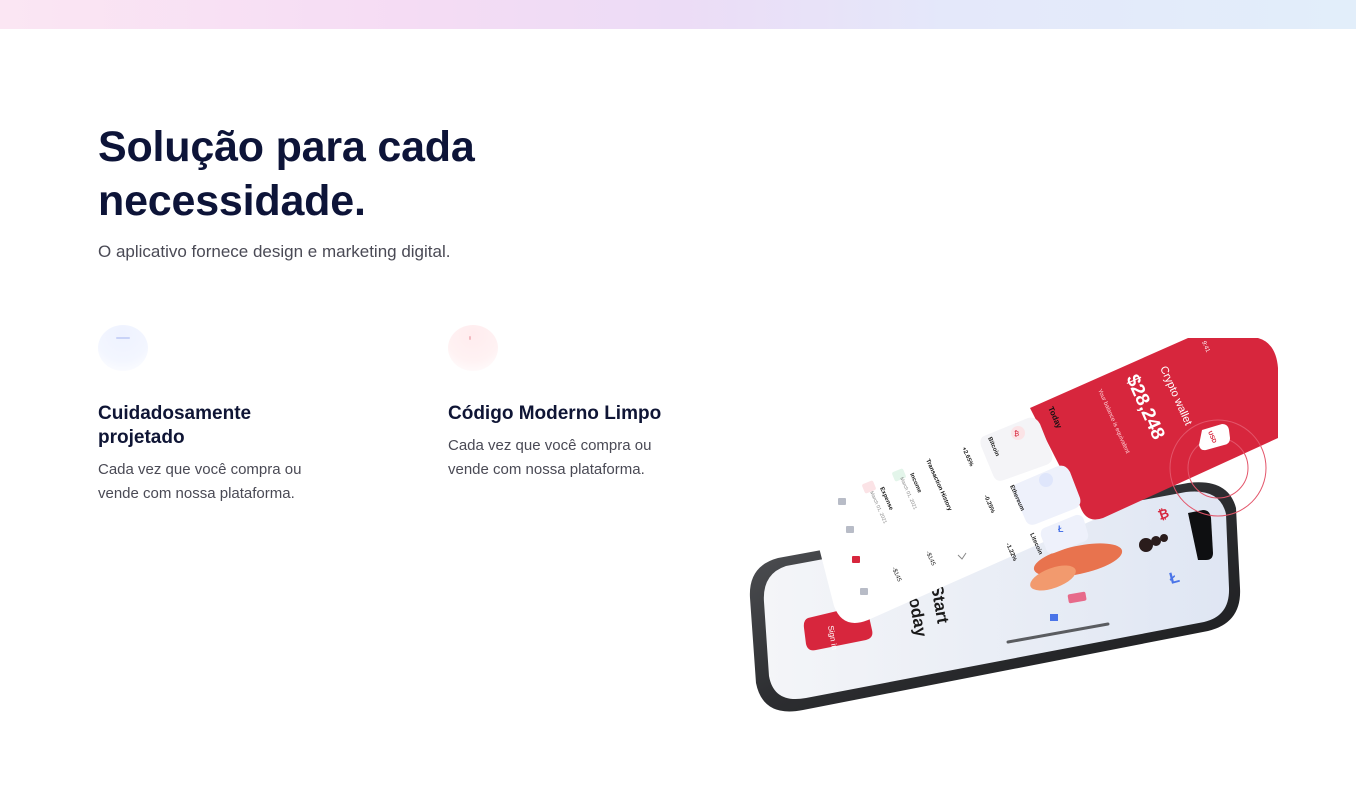  I want to click on feature-title: Código Moderno Limpo, so click(555, 413).